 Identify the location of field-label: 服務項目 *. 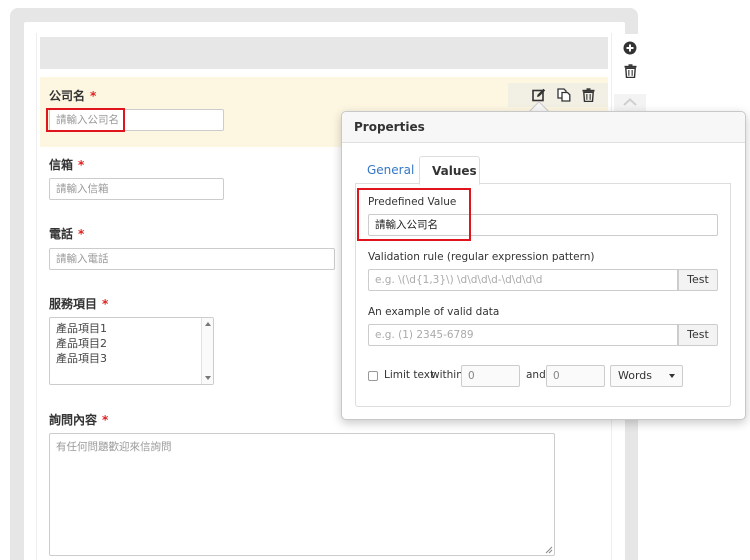
(79, 304).